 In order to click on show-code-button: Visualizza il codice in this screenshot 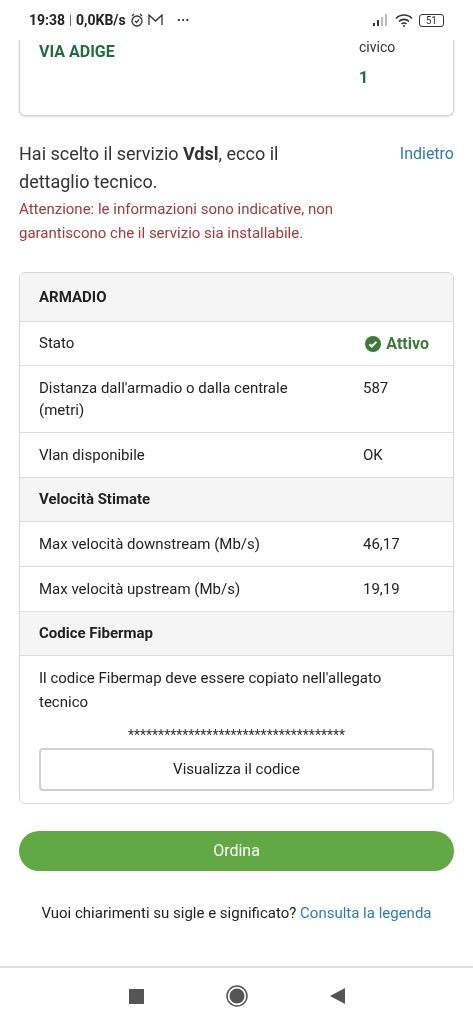, I will do `click(236, 769)`.